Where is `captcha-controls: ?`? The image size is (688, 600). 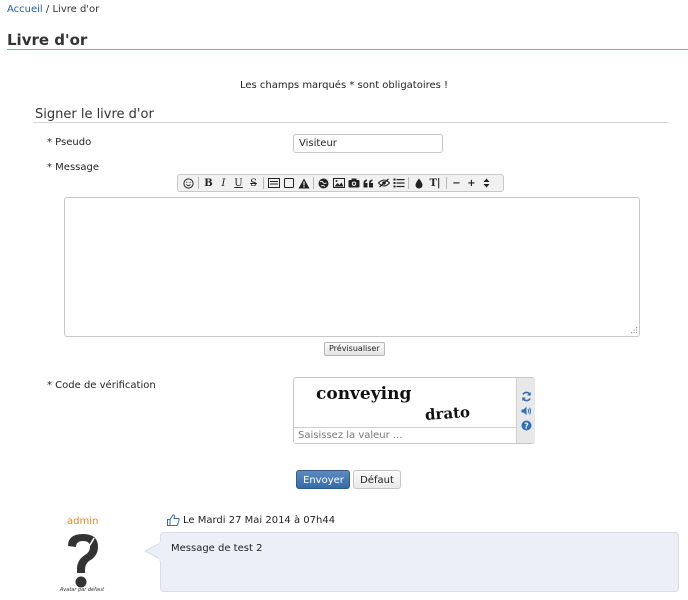
captcha-controls: ? is located at coordinates (525, 410).